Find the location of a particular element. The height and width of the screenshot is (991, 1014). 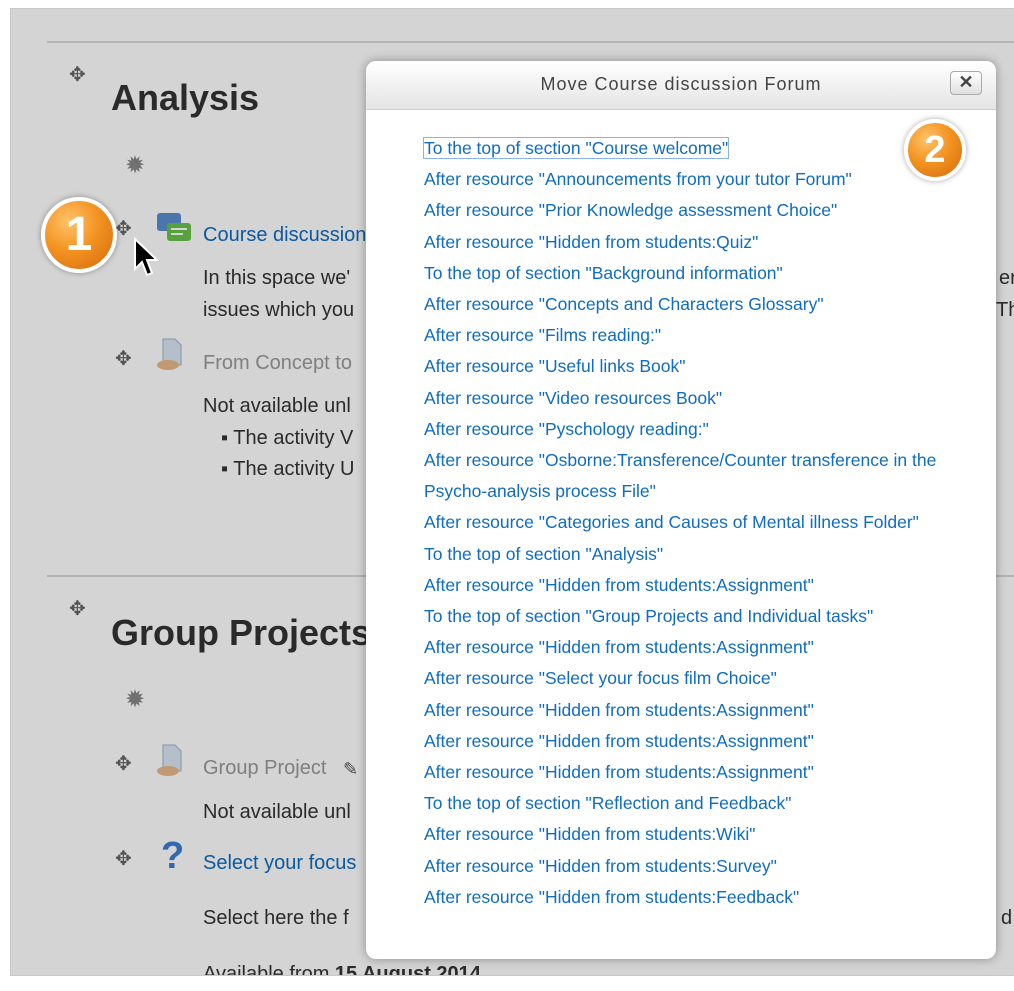

step-badge-1: 1 is located at coordinates (79, 235).